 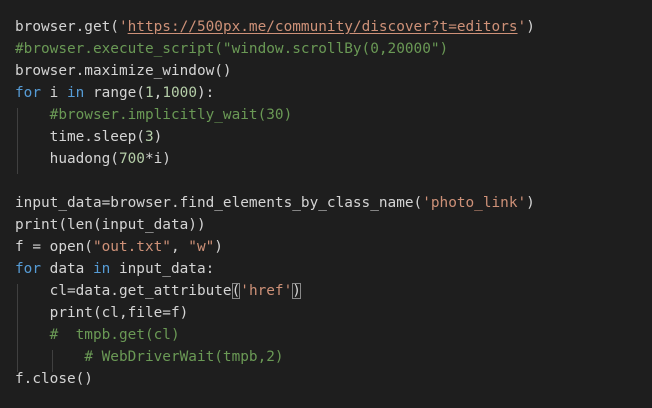 I want to click on code-token: 700, so click(x=131, y=159).